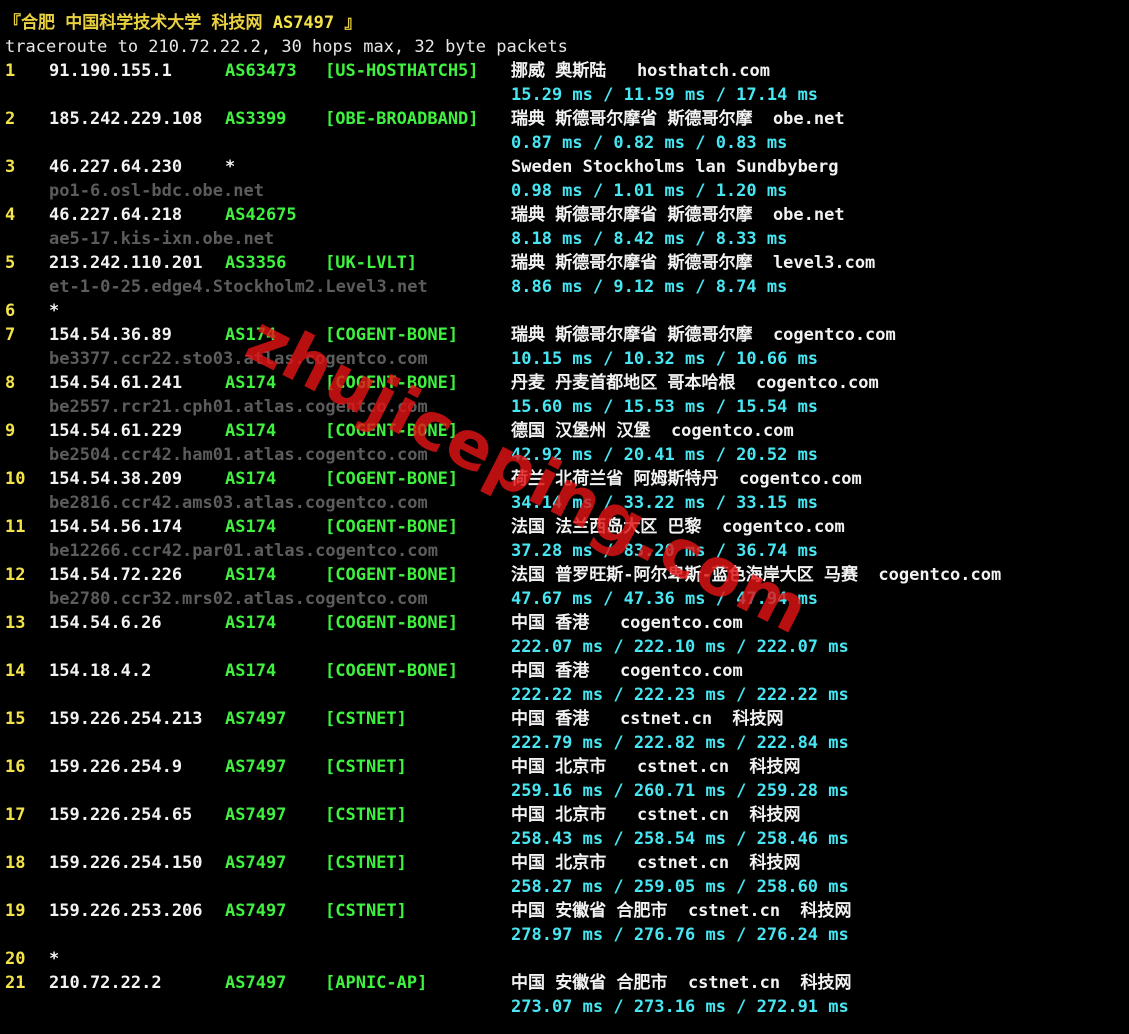 The image size is (1129, 1034). Describe the element at coordinates (230, 167) in the screenshot. I see `hop-asn: *` at that location.